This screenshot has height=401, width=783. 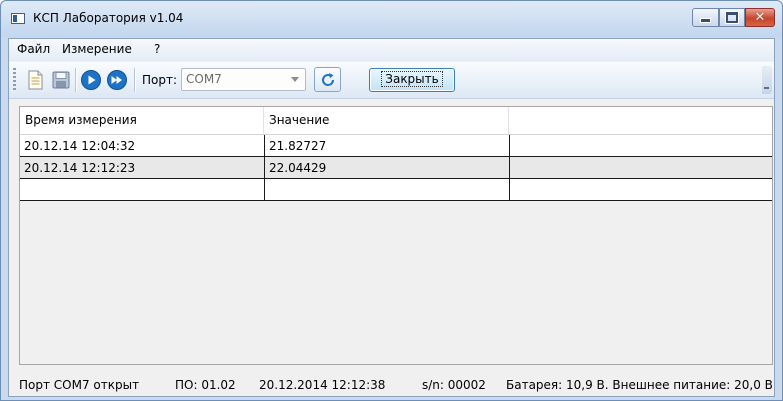 I want to click on cell-time: 20.12.14 12:04:32, so click(x=142, y=146).